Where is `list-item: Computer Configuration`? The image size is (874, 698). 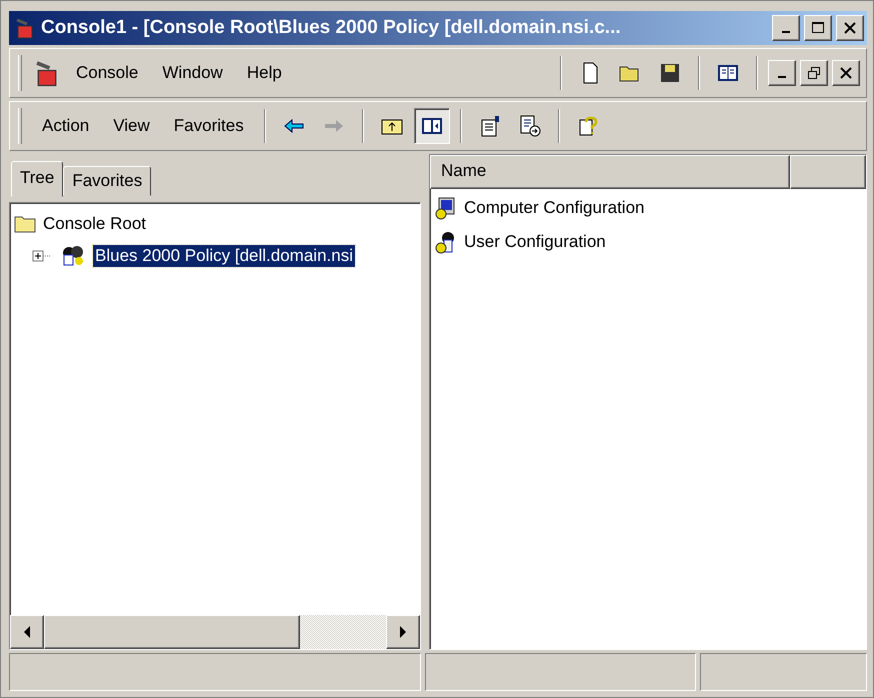 list-item: Computer Configuration is located at coordinates (554, 208).